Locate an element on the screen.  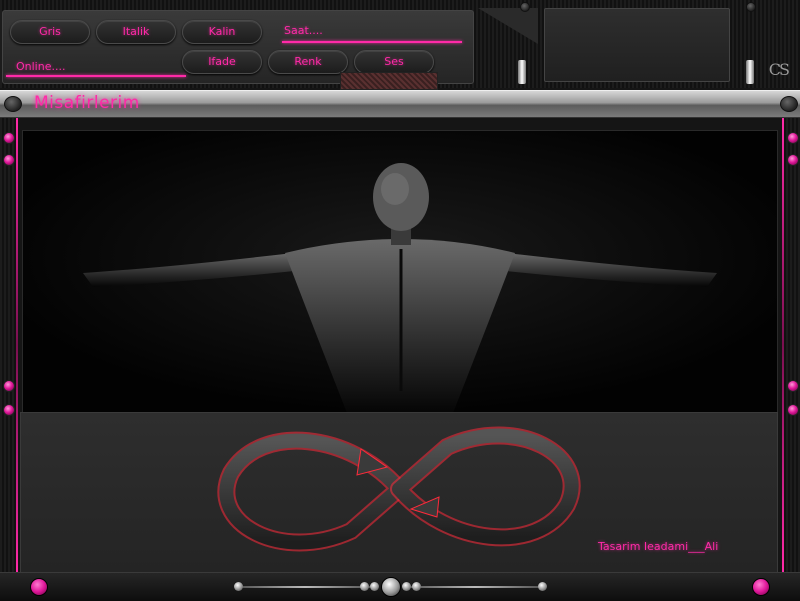
slider-track-right is located at coordinates (475, 587).